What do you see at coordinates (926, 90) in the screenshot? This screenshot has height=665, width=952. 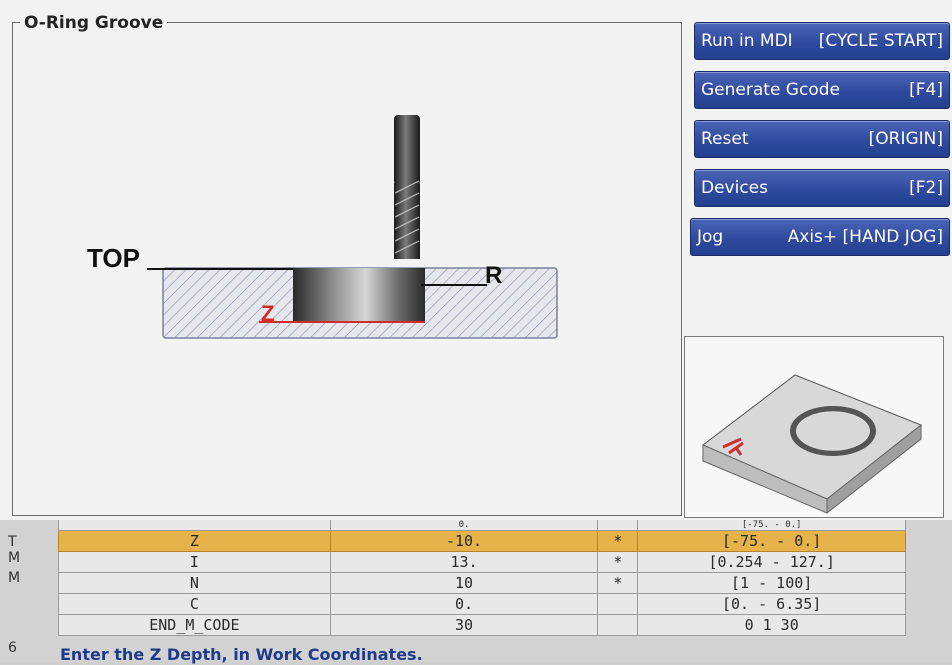 I see `generate-gcode-key: [F4]` at bounding box center [926, 90].